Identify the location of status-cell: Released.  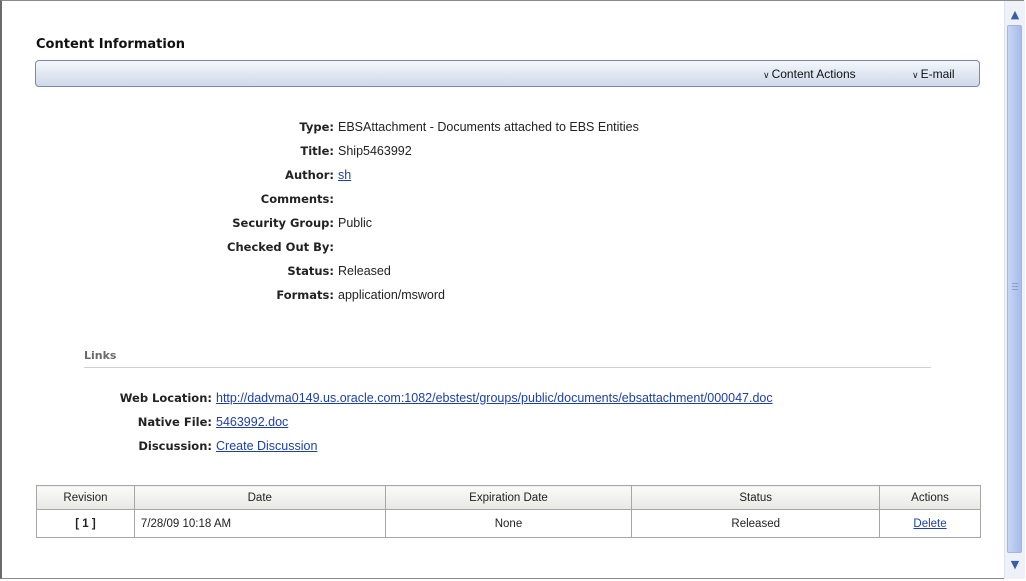
(756, 523).